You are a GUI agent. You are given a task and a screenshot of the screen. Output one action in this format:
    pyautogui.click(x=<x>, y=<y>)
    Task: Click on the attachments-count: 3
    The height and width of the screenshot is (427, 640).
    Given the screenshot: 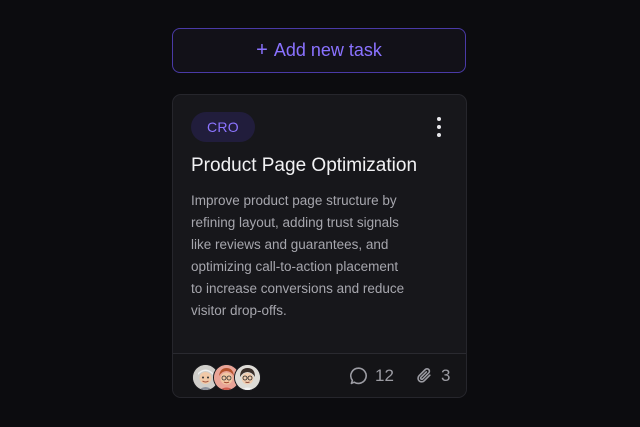 What is the action you would take?
    pyautogui.click(x=432, y=376)
    